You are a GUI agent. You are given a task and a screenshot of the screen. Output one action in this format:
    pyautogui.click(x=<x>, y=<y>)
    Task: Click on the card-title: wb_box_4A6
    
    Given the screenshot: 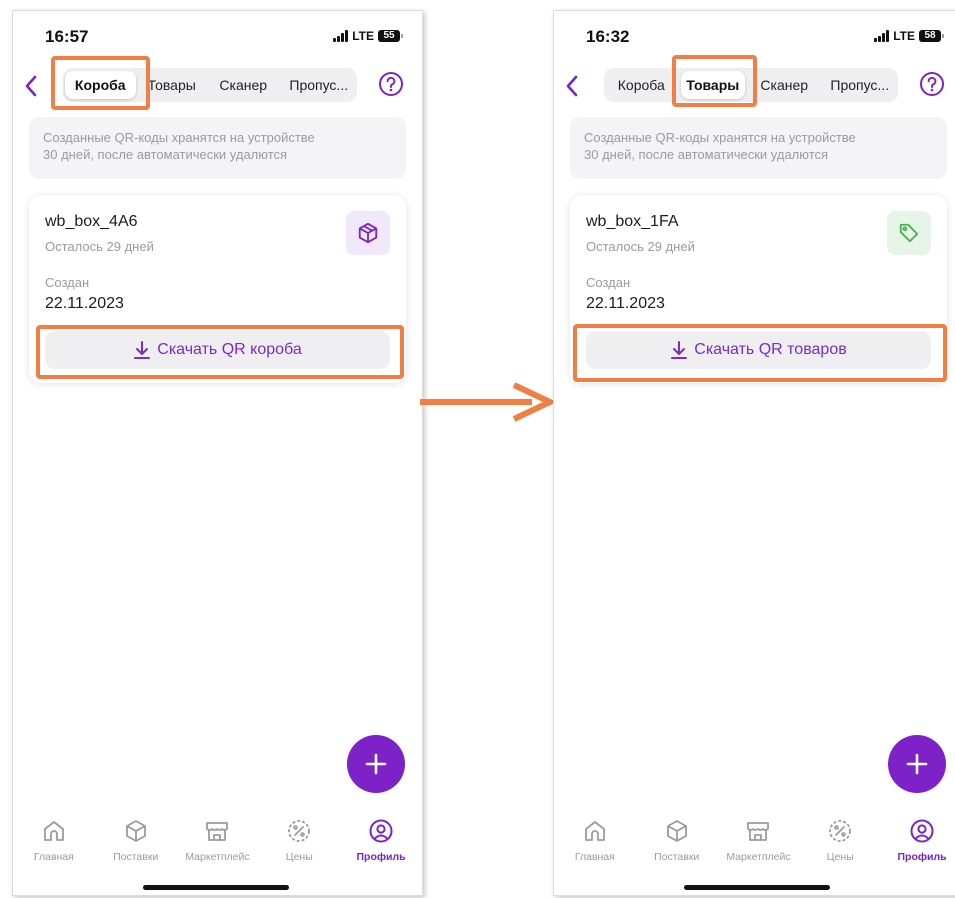 What is the action you would take?
    pyautogui.click(x=91, y=221)
    